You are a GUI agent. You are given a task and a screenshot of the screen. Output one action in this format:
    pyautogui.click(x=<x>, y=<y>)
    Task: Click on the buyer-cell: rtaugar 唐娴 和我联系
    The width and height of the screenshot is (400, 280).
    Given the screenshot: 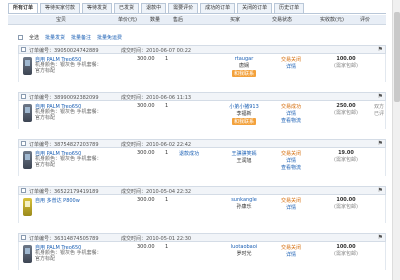 What is the action you would take?
    pyautogui.click(x=244, y=66)
    